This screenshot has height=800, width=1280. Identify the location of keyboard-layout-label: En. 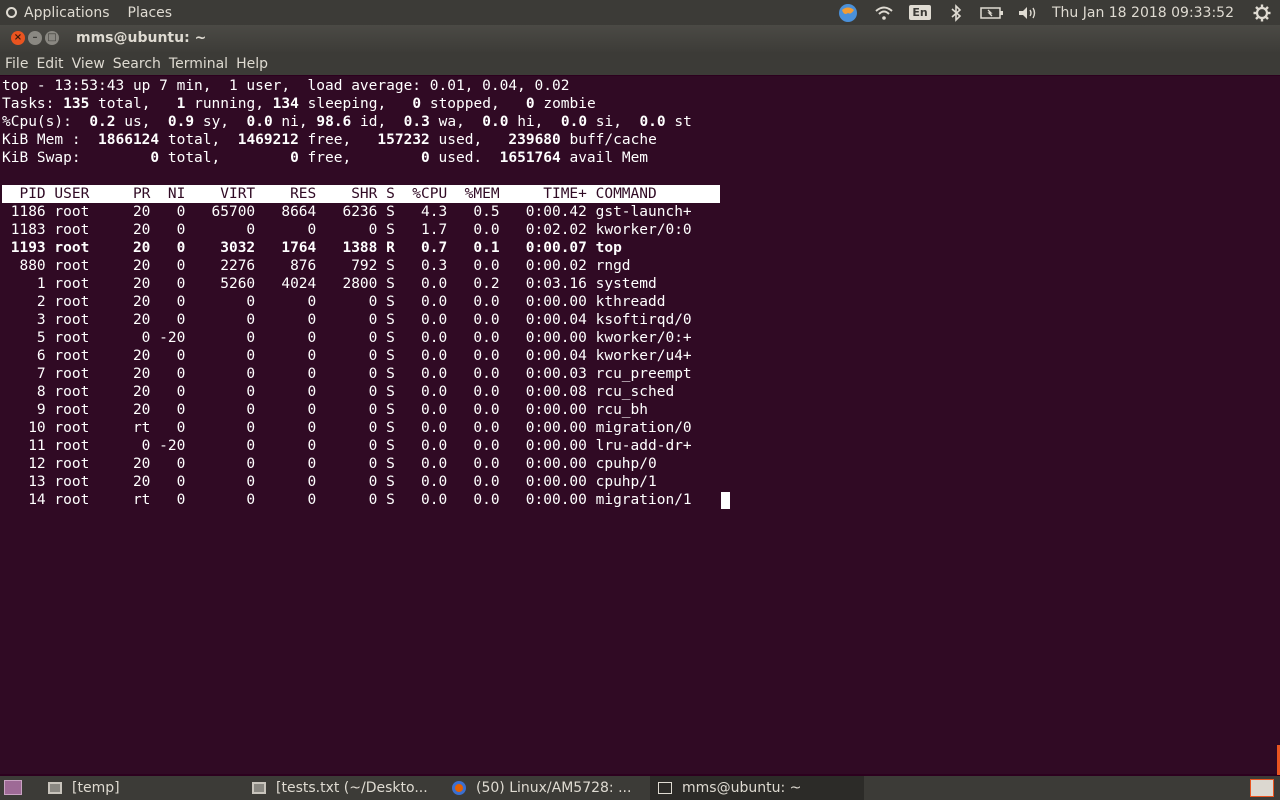
(920, 12).